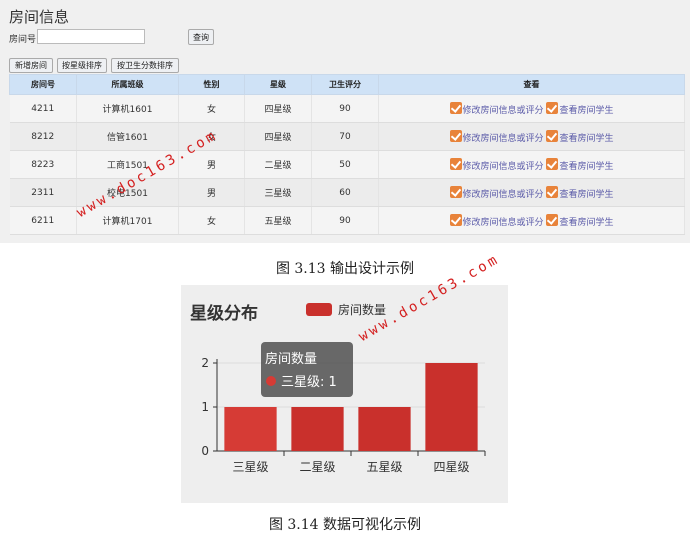 This screenshot has width=690, height=545. Describe the element at coordinates (278, 84) in the screenshot. I see `header-star: 星级` at that location.